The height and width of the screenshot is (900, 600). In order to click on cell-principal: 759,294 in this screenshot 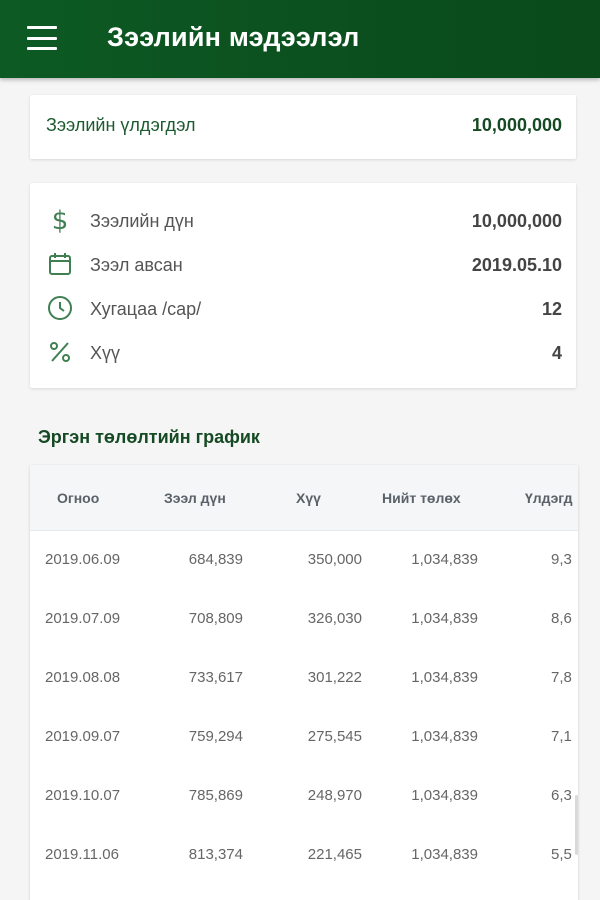, I will do `click(215, 736)`.